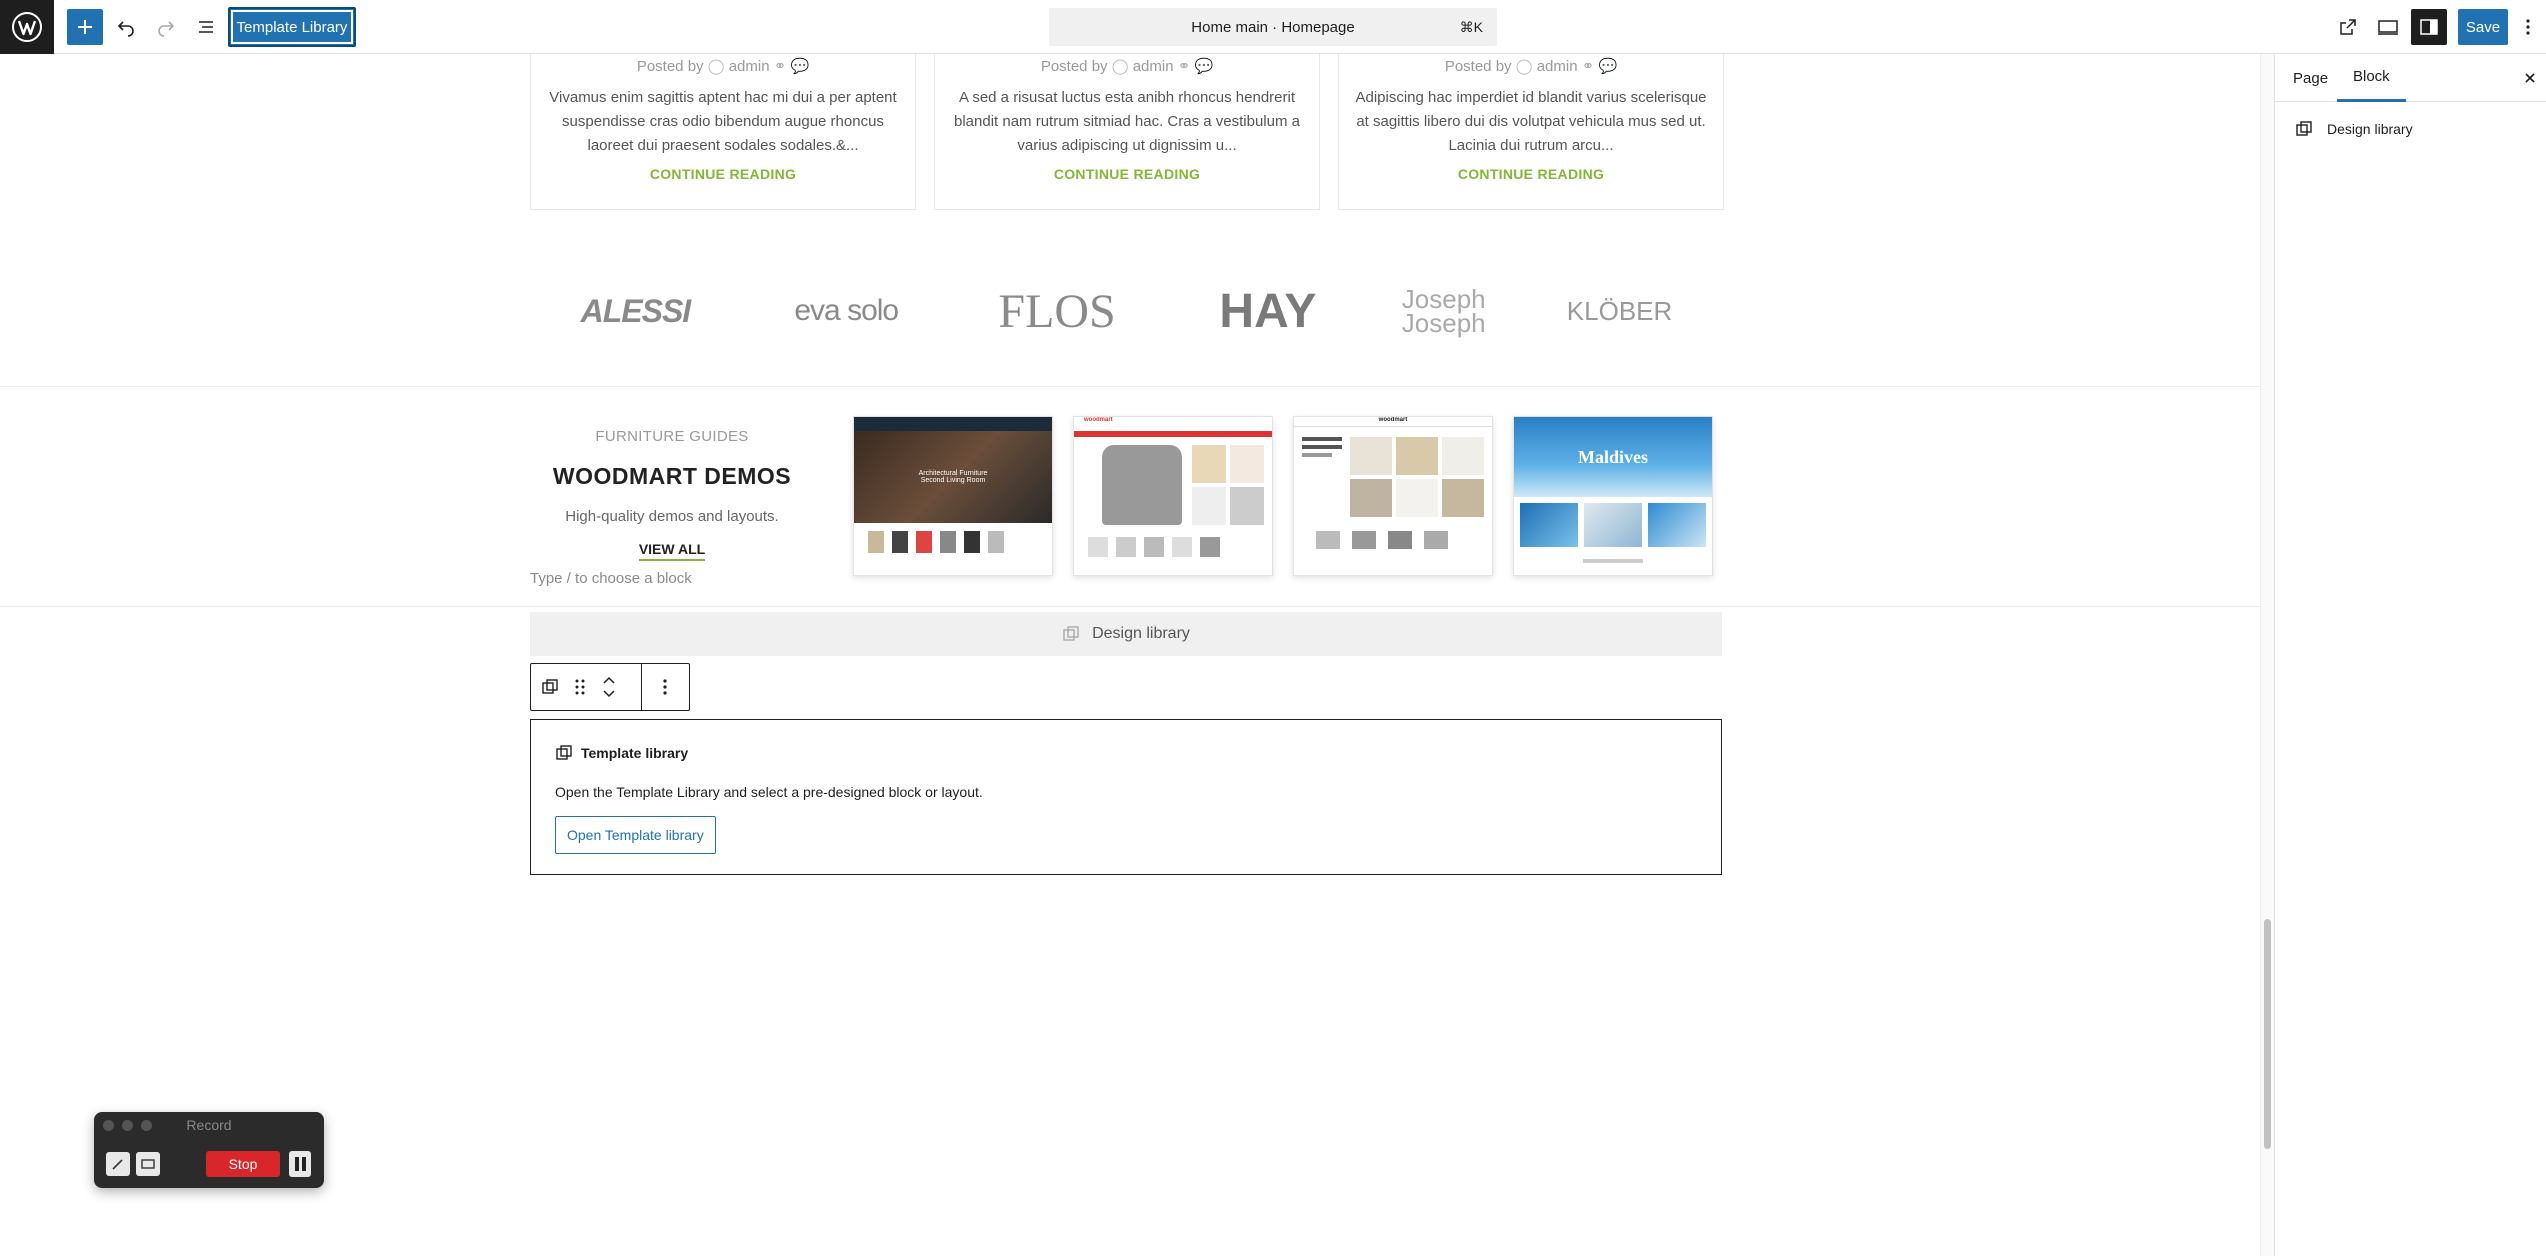  I want to click on options-menu-button, so click(2528, 27).